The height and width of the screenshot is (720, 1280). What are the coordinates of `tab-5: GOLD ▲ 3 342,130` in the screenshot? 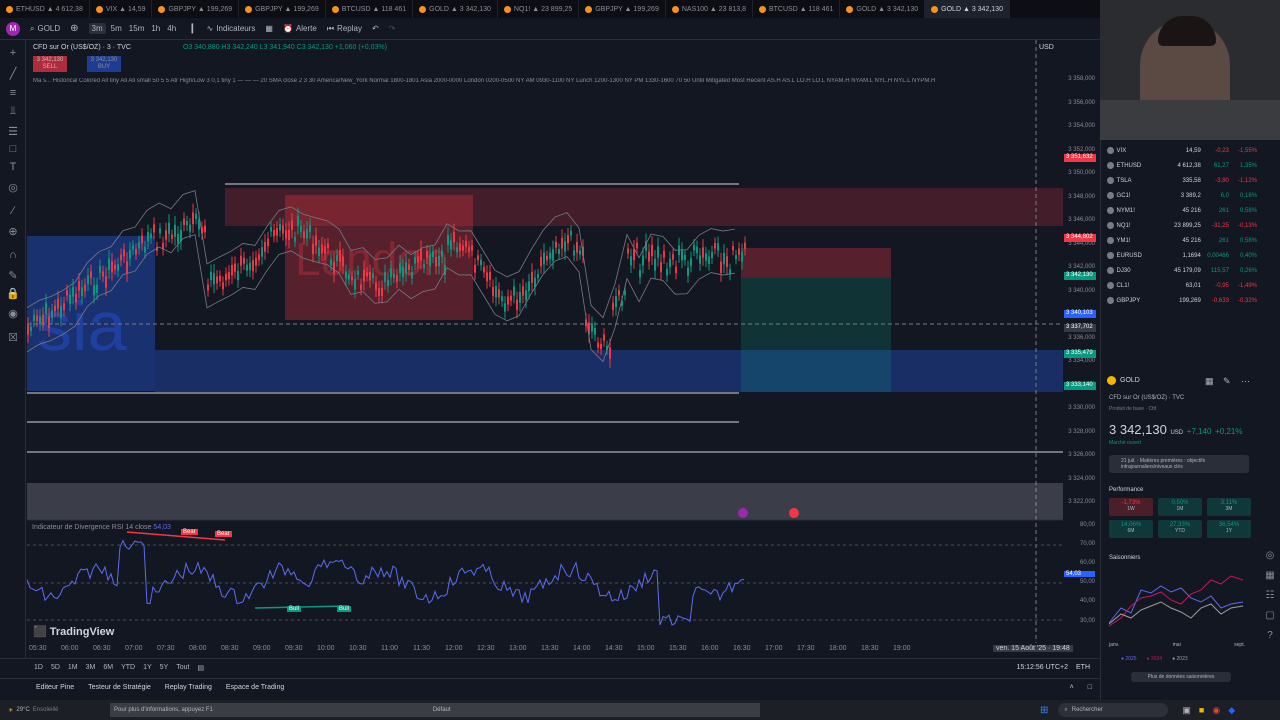 It's located at (455, 9).